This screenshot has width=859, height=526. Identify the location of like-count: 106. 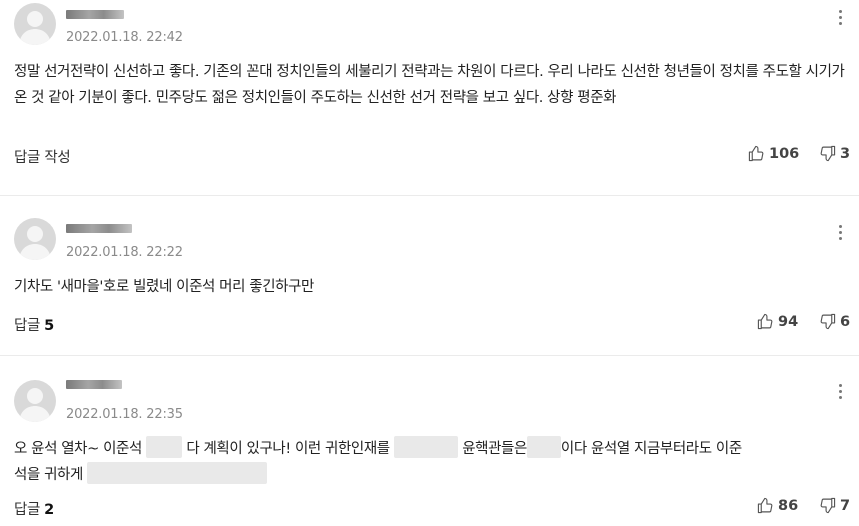
(784, 153).